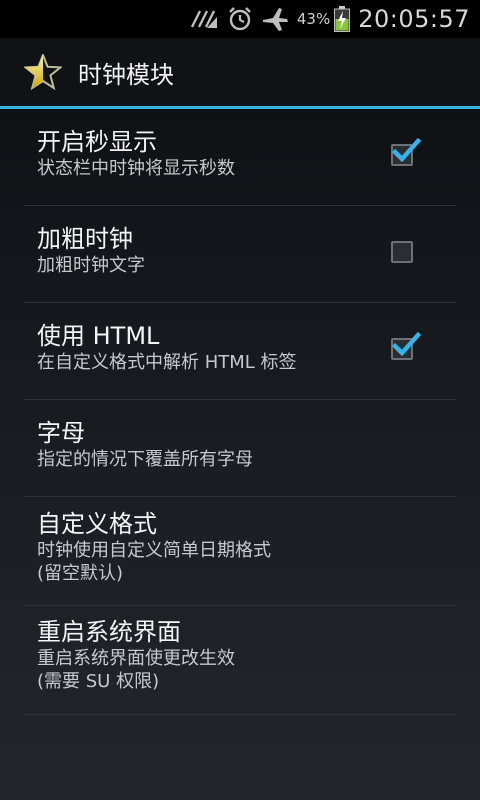 Image resolution: width=480 pixels, height=800 pixels. I want to click on alarm-icon, so click(240, 19).